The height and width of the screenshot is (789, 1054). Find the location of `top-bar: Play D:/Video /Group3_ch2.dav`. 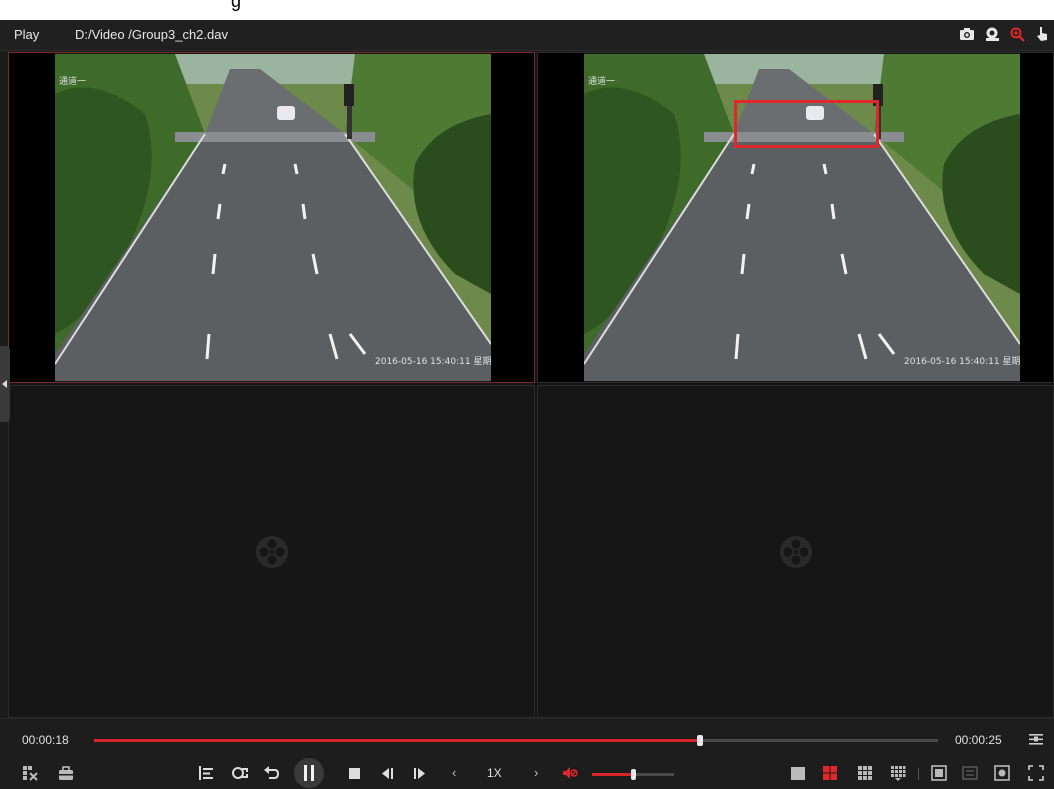

top-bar: Play D:/Video /Group3_ch2.dav is located at coordinates (527, 35).